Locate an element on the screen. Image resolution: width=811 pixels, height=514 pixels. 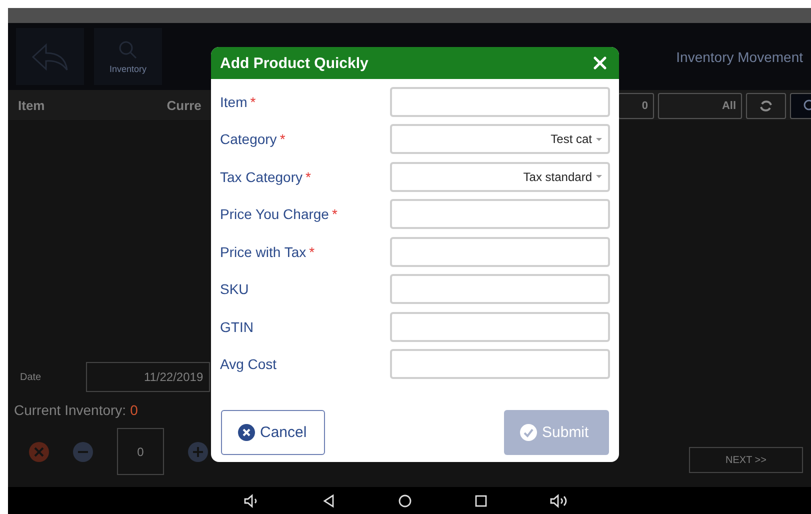
inventory-button: Inventory is located at coordinates (128, 56).